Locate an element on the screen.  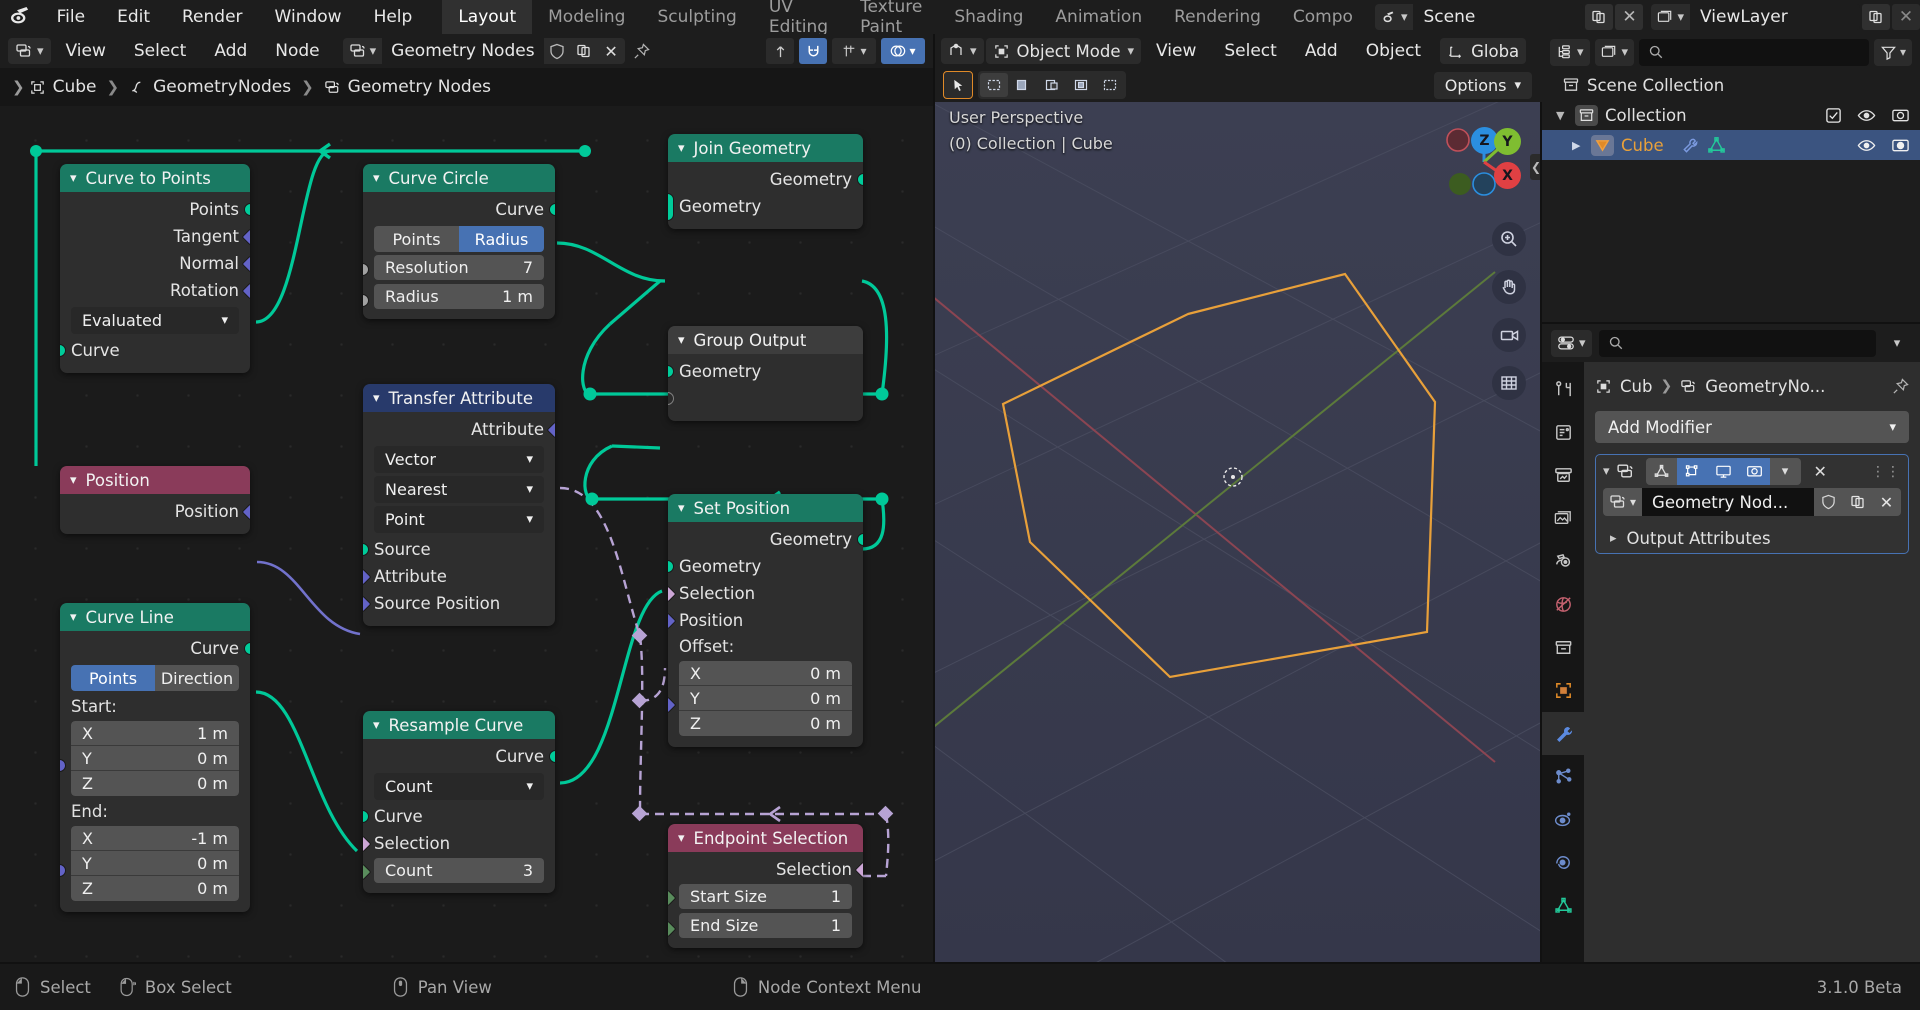
modifier-extras-dropdown: ▾ is located at coordinates (1785, 471).